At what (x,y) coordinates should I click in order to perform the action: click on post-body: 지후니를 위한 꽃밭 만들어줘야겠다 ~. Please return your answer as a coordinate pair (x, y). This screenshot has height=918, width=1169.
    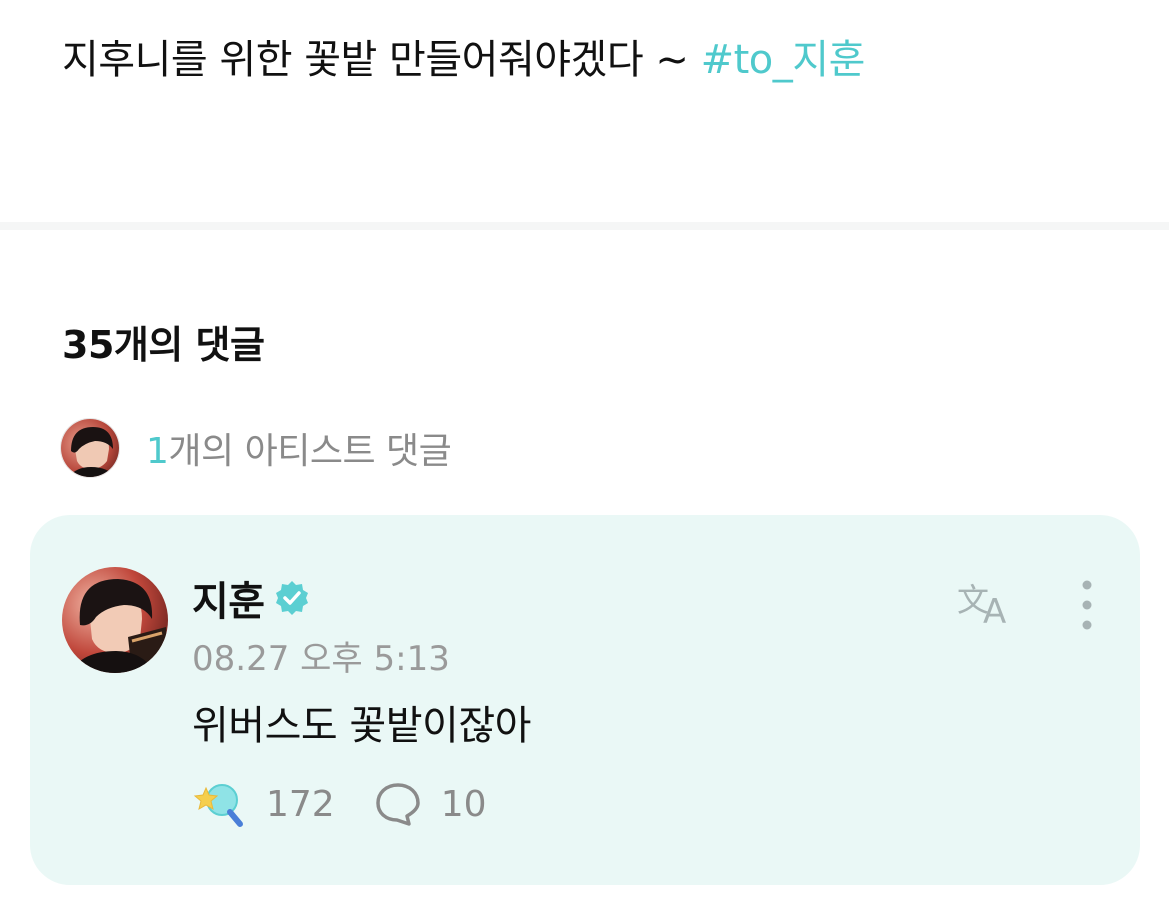
    Looking at the image, I should click on (381, 60).